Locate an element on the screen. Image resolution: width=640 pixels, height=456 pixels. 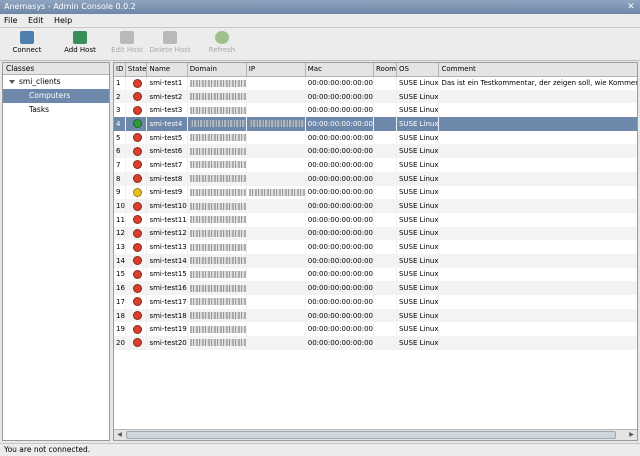
table-row: 15 smi-test15 00:00:00:00:00:00 SUSE Linux is located at coordinates (375, 274).